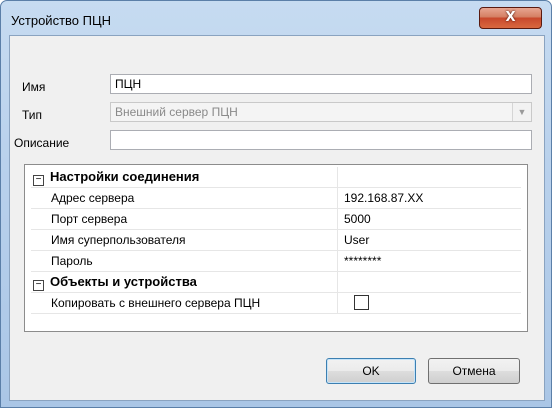 The image size is (552, 408). What do you see at coordinates (474, 371) in the screenshot?
I see `cancel-button: Отмена` at bounding box center [474, 371].